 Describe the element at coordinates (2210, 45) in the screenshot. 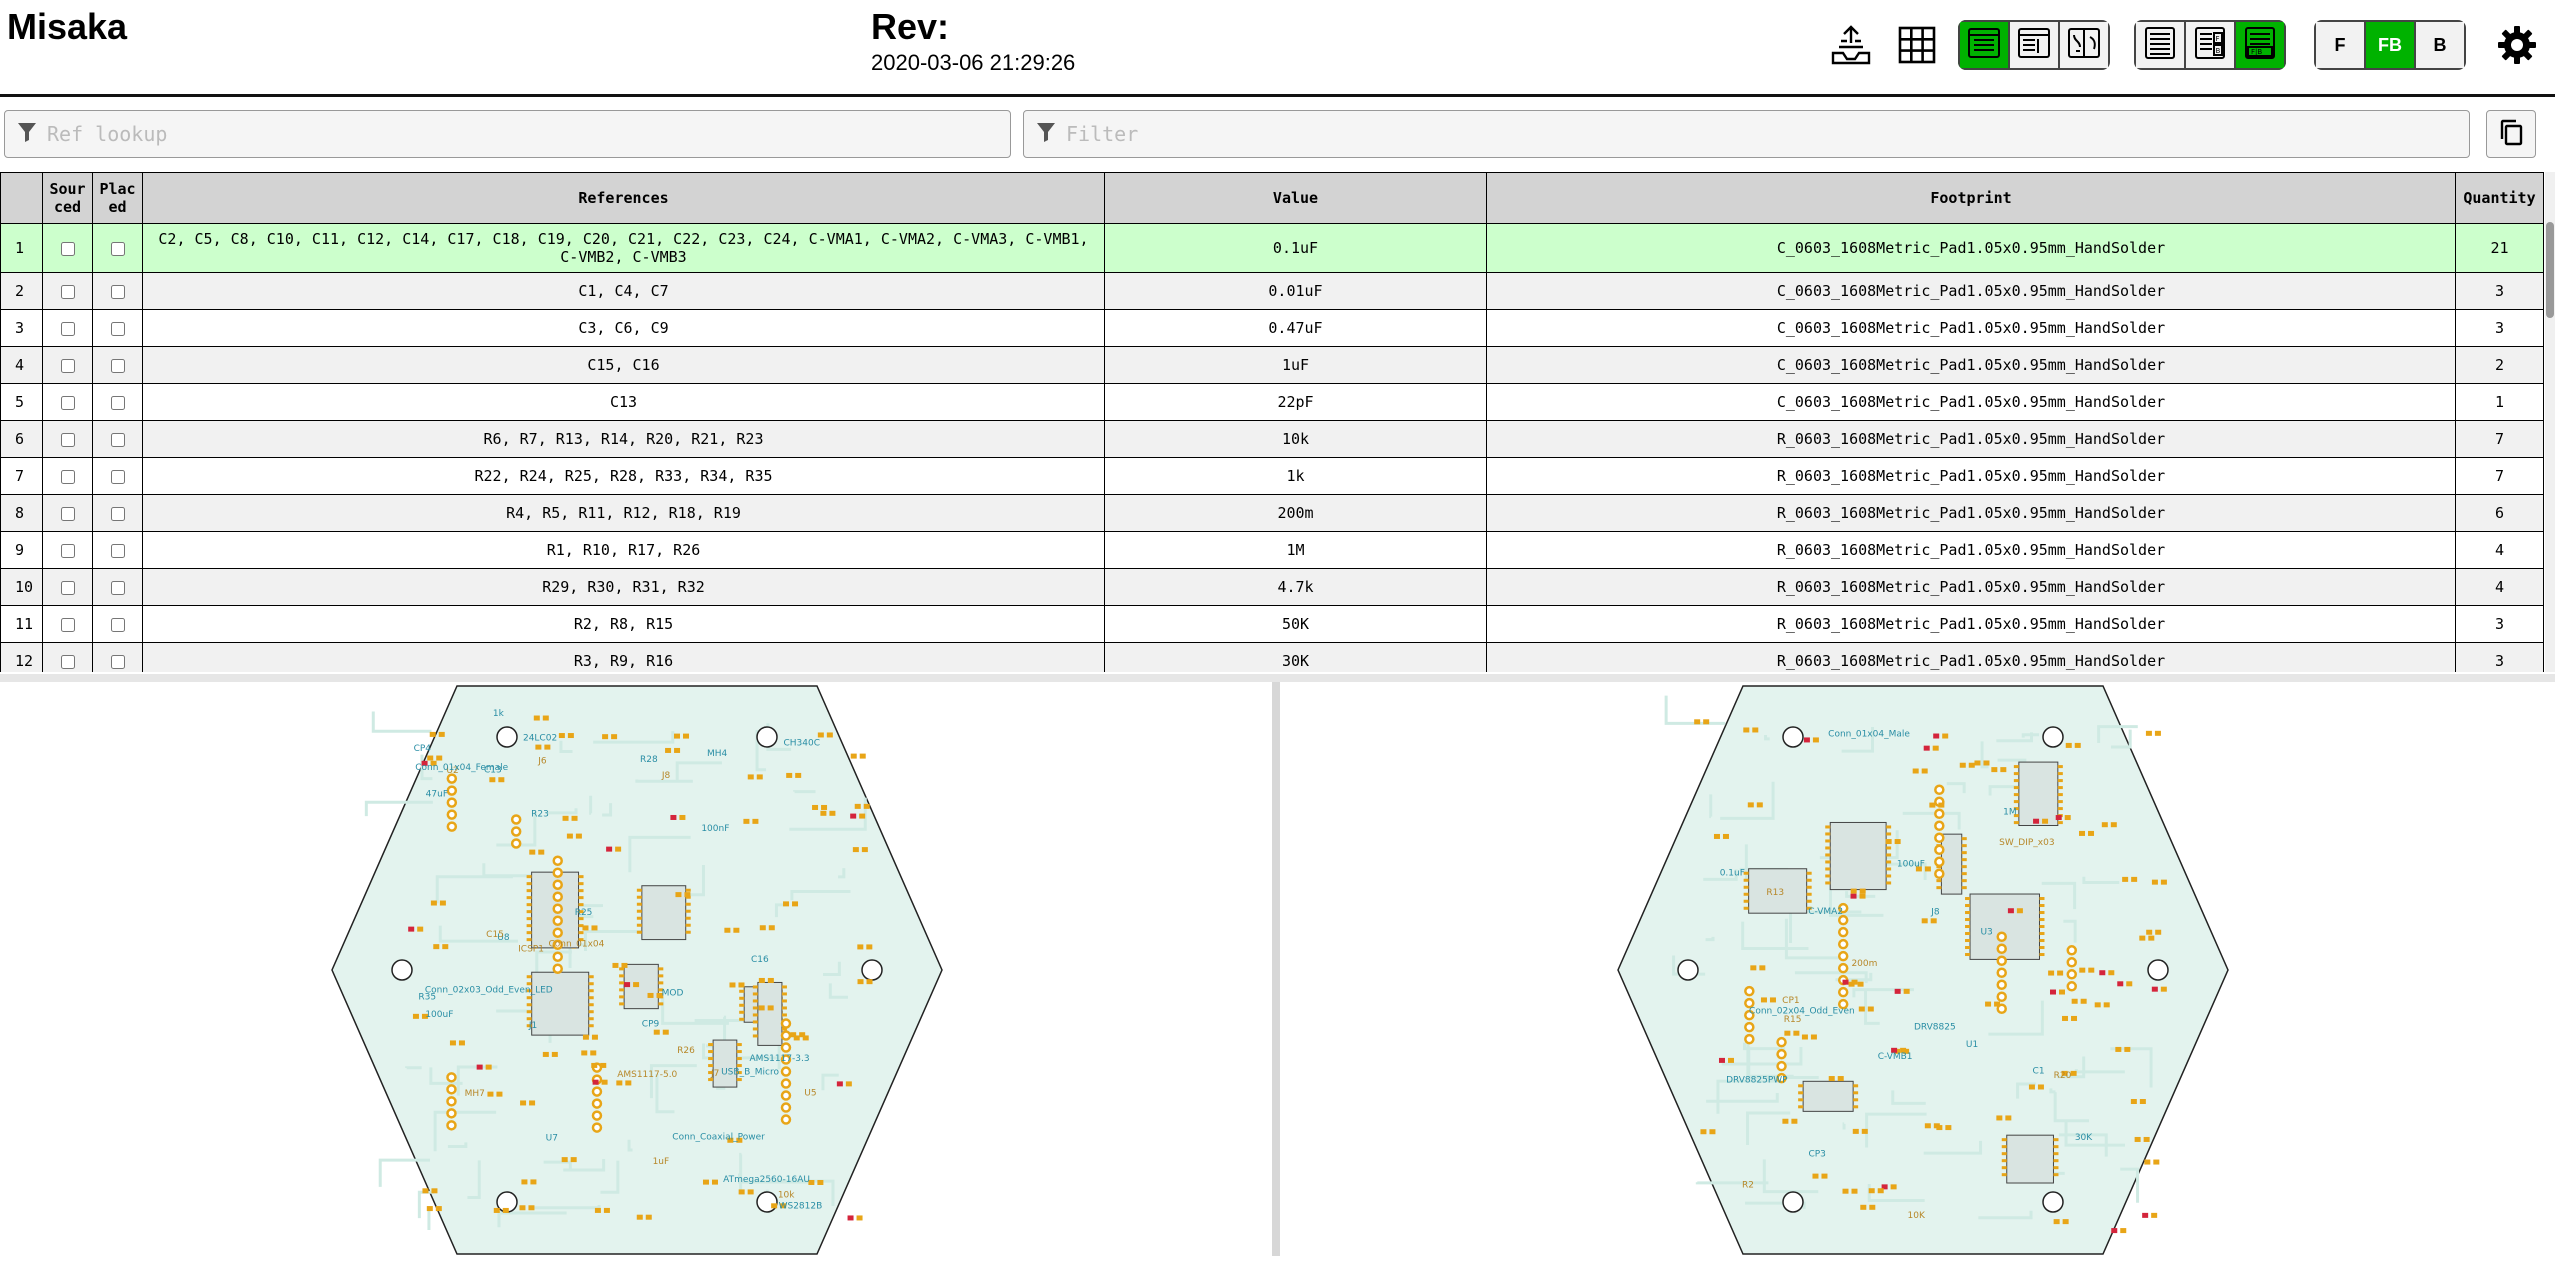

I see `grouped-by-side-button: F B` at that location.